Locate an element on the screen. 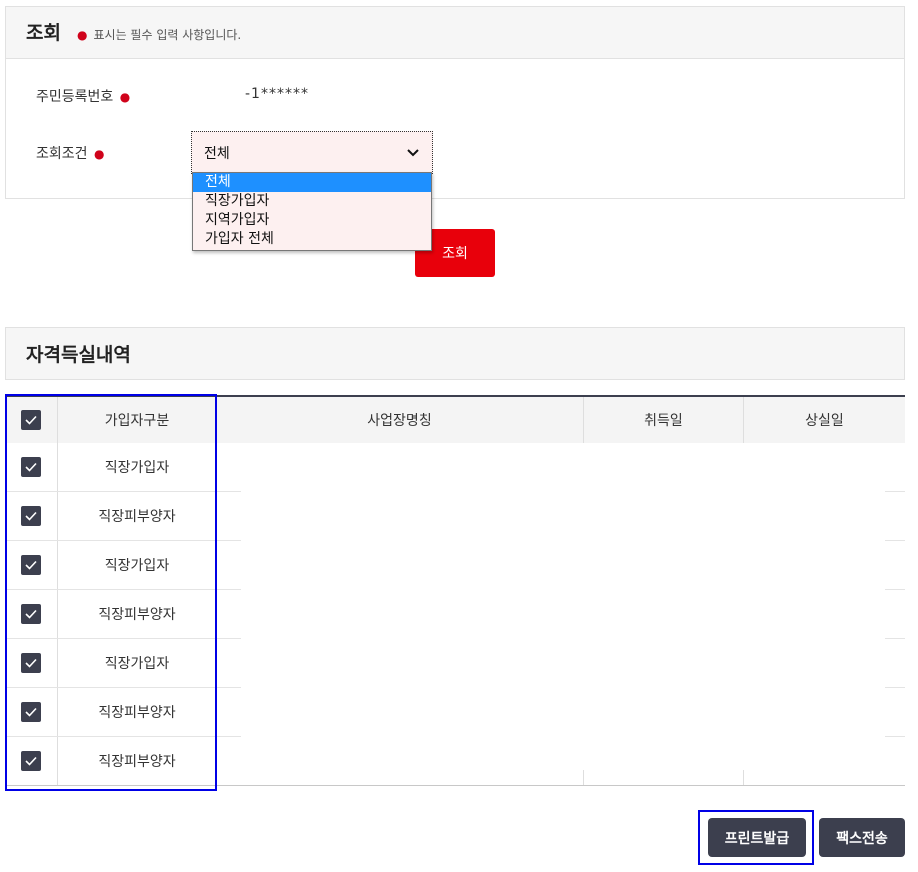 The width and height of the screenshot is (918, 872). condition-select: 전체 is located at coordinates (312, 152).